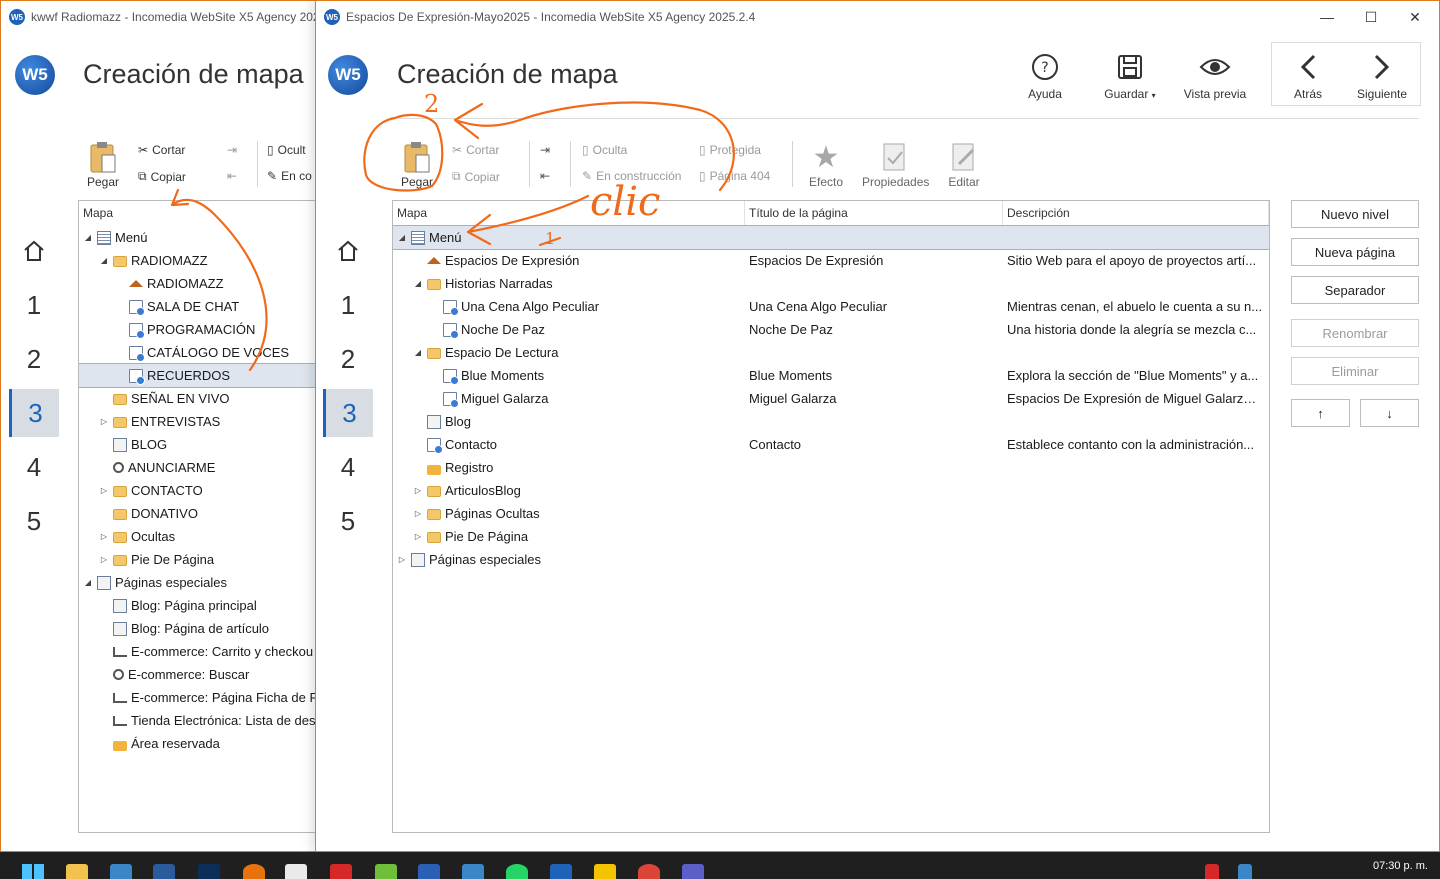 This screenshot has width=1440, height=879. What do you see at coordinates (417, 164) in the screenshot?
I see `paste-button: Pegar` at bounding box center [417, 164].